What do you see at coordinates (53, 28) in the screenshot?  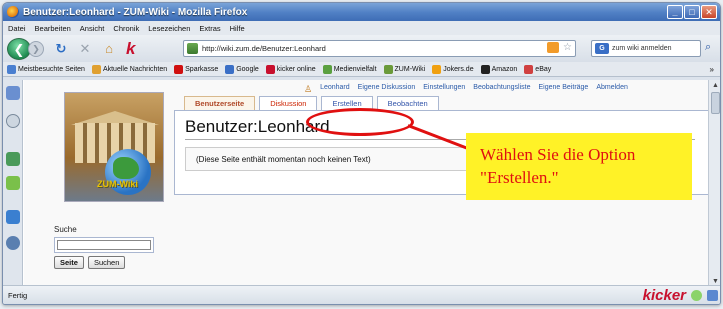 I see `menu-bearbeiten: Bearbeiten` at bounding box center [53, 28].